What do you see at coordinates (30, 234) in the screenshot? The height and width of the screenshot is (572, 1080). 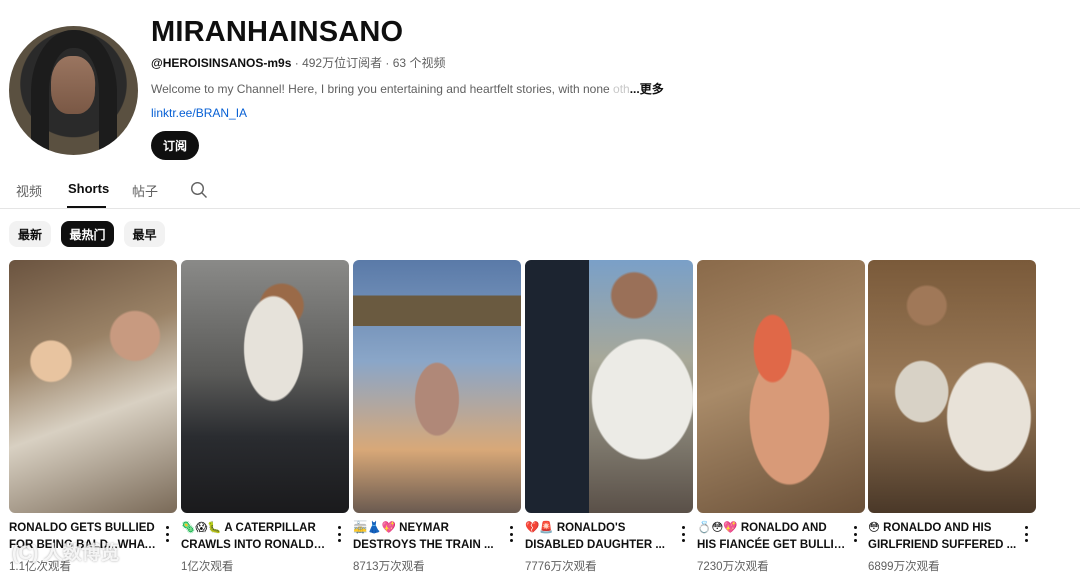 I see `chip-latest: 最新` at bounding box center [30, 234].